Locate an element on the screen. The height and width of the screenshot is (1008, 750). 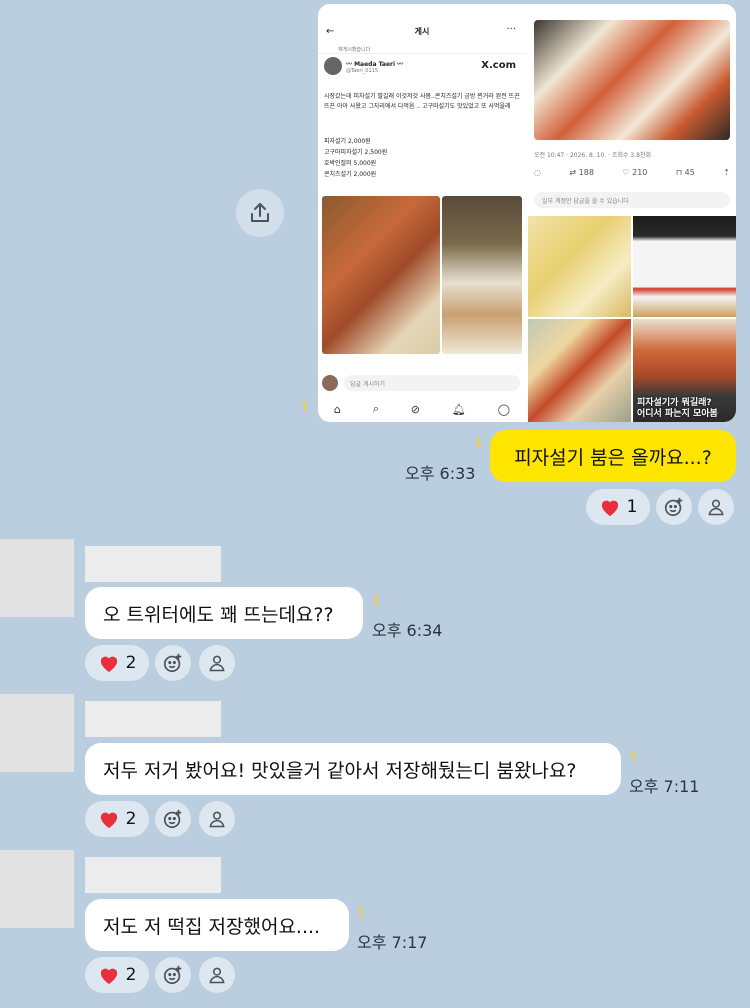
message-bubble: 오 트위터에도 꽤 뜨는데요?? is located at coordinates (224, 613).